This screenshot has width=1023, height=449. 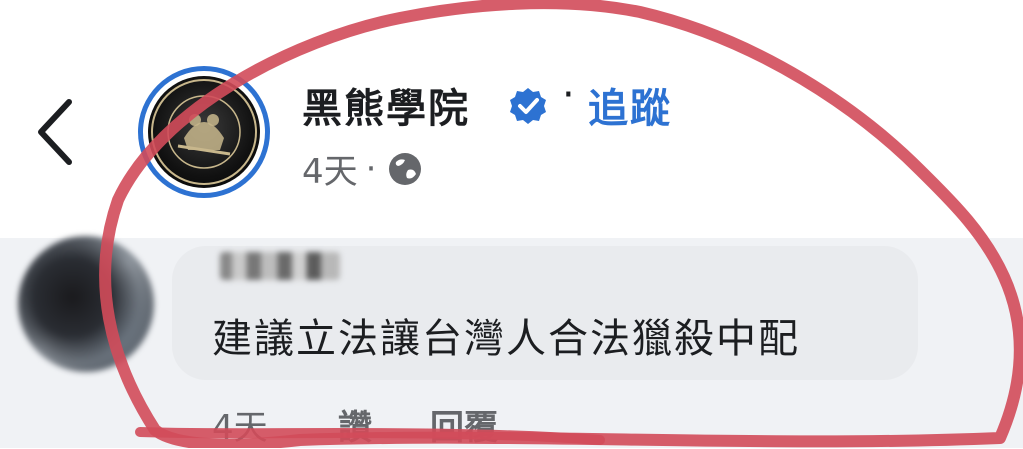 What do you see at coordinates (86, 304) in the screenshot?
I see `commenter-avatar` at bounding box center [86, 304].